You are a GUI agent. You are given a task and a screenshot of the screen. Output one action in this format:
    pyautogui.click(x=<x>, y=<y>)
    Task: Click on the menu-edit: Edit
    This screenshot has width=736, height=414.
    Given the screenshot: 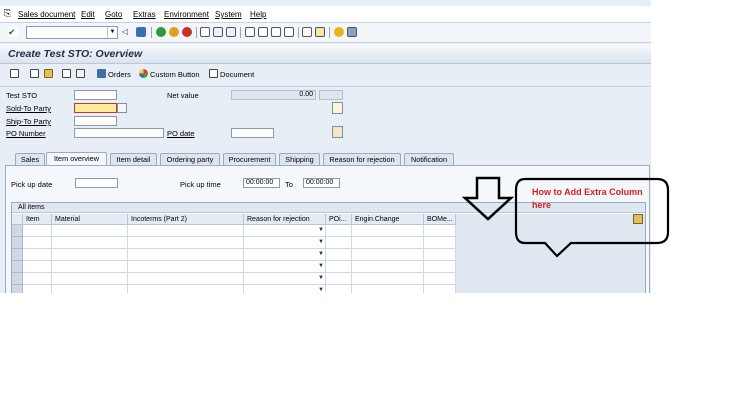 What is the action you would take?
    pyautogui.click(x=88, y=14)
    